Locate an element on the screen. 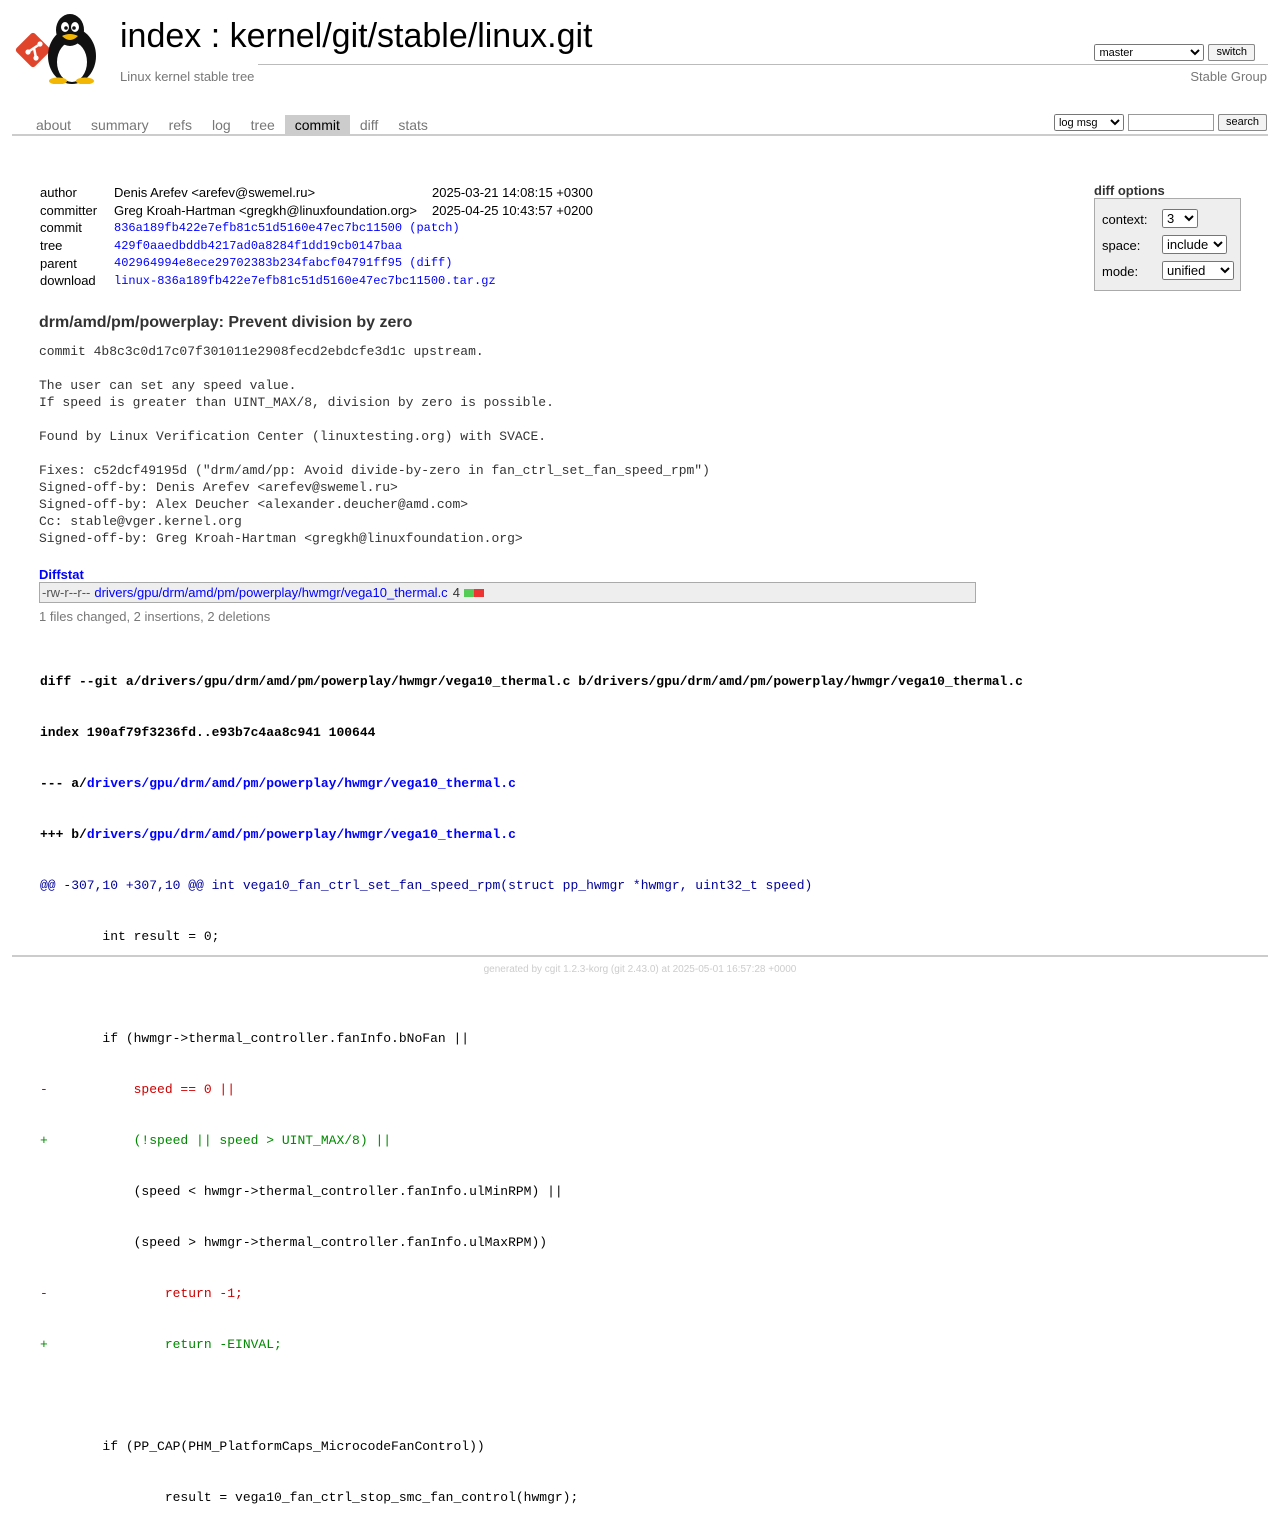 Image resolution: width=1280 pixels, height=1523 pixels. tree-sha-cell: 429f0aaedbddb4217ad0a8284f1dd19cb0147baa is located at coordinates (353, 246).